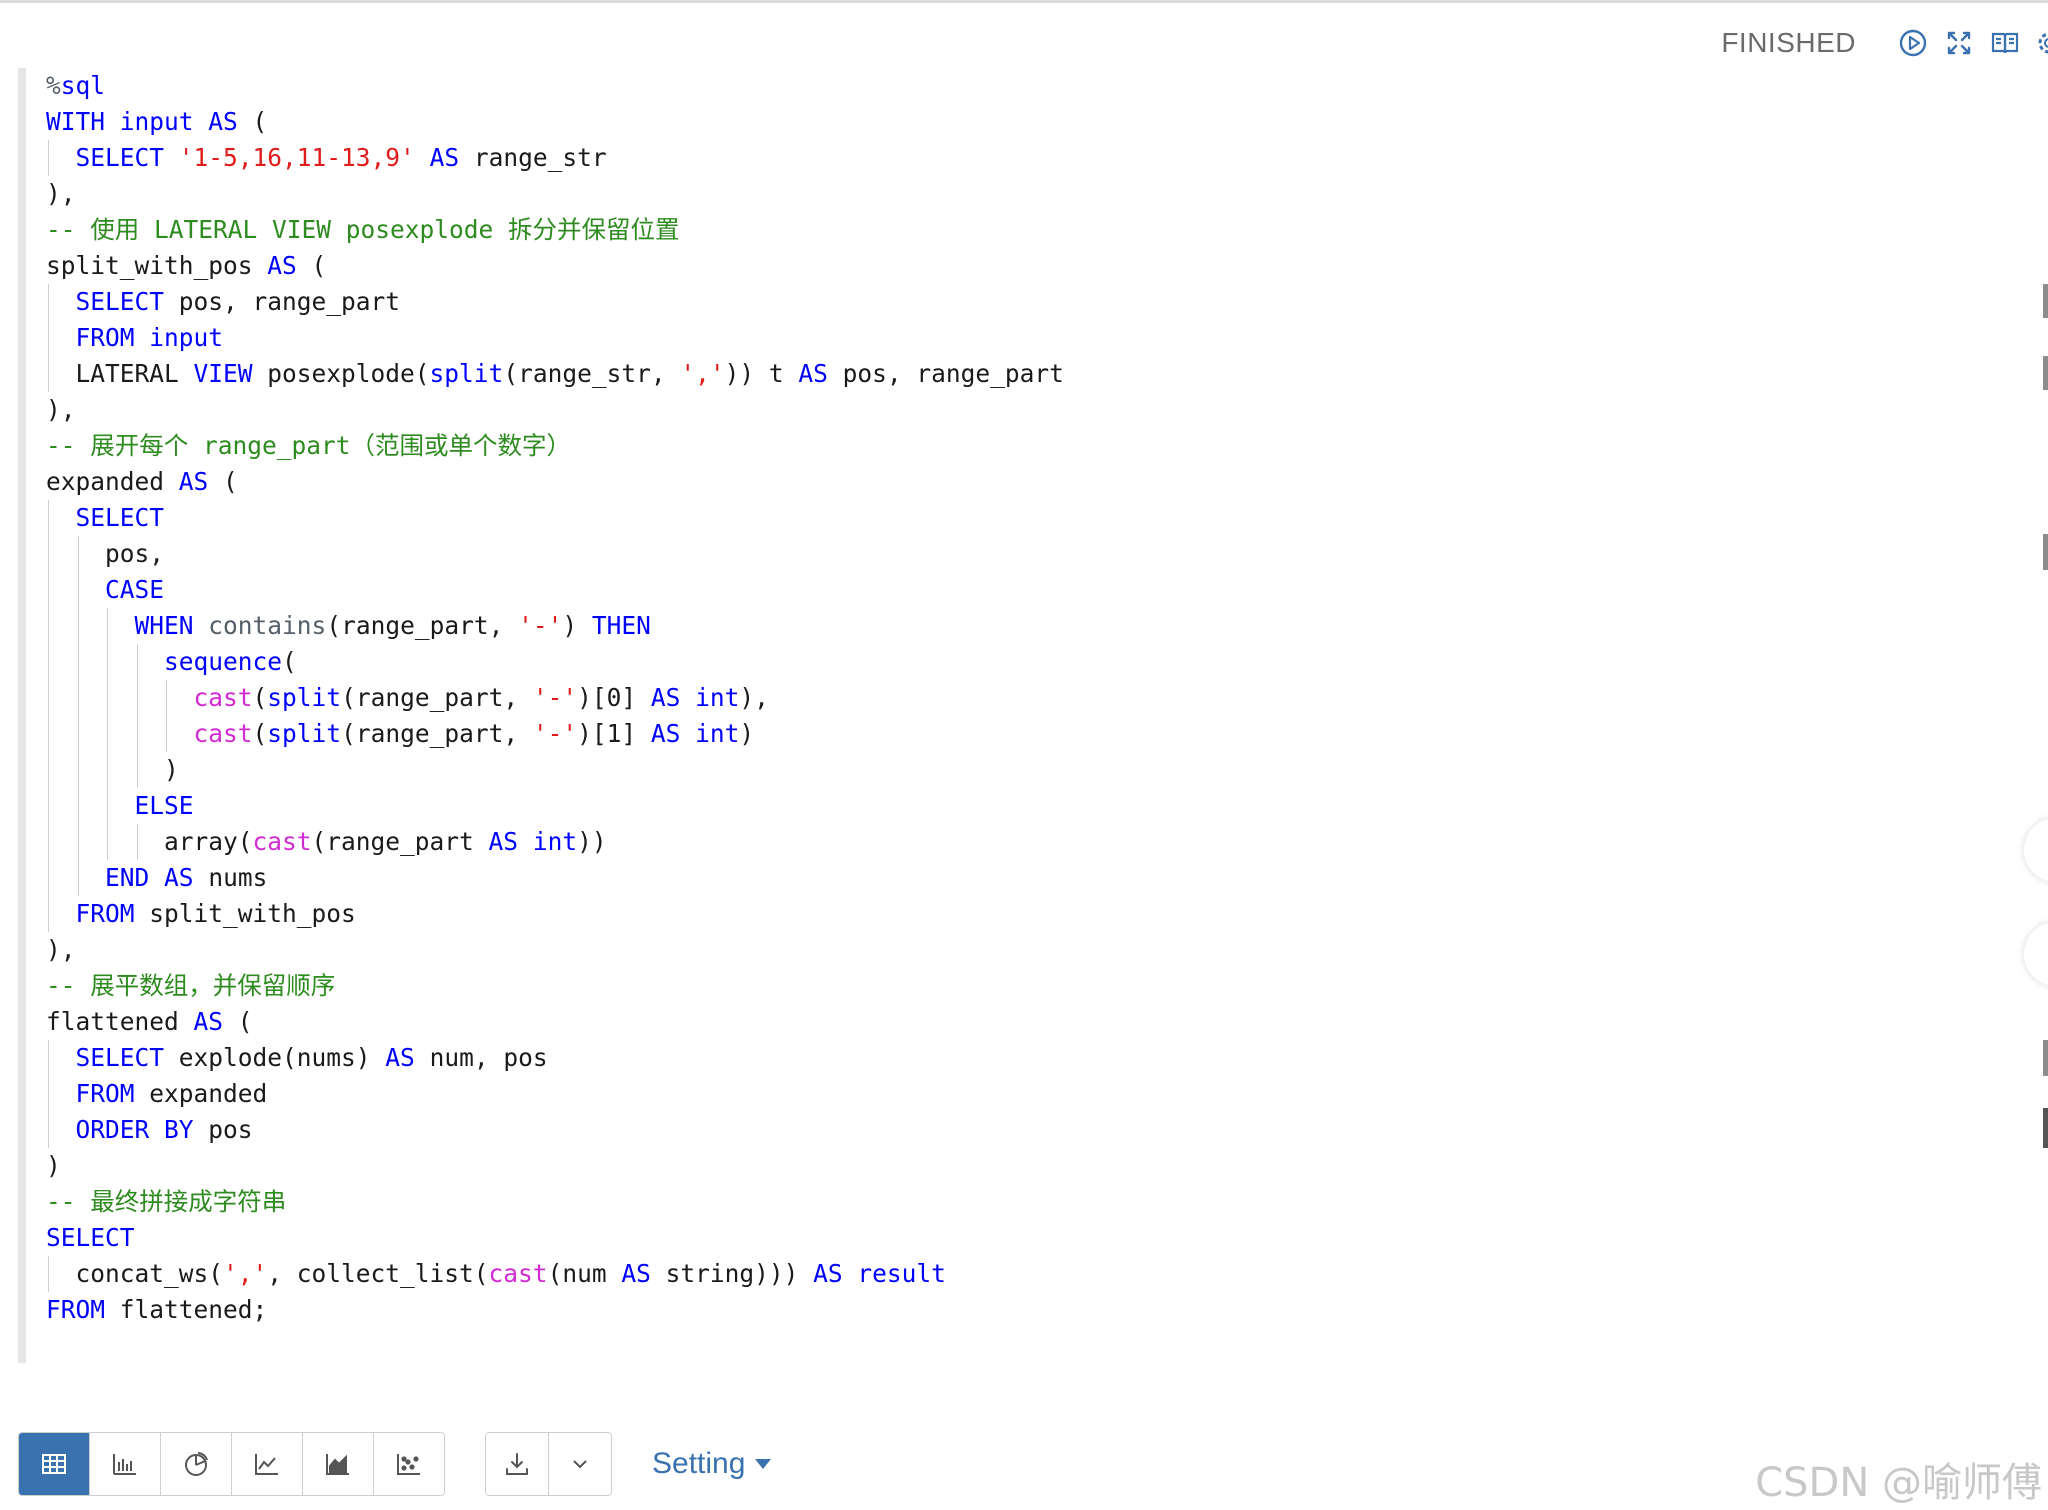 The width and height of the screenshot is (2048, 1510). Describe the element at coordinates (555, 914) in the screenshot. I see `code-line: FROM split_with_pos` at that location.